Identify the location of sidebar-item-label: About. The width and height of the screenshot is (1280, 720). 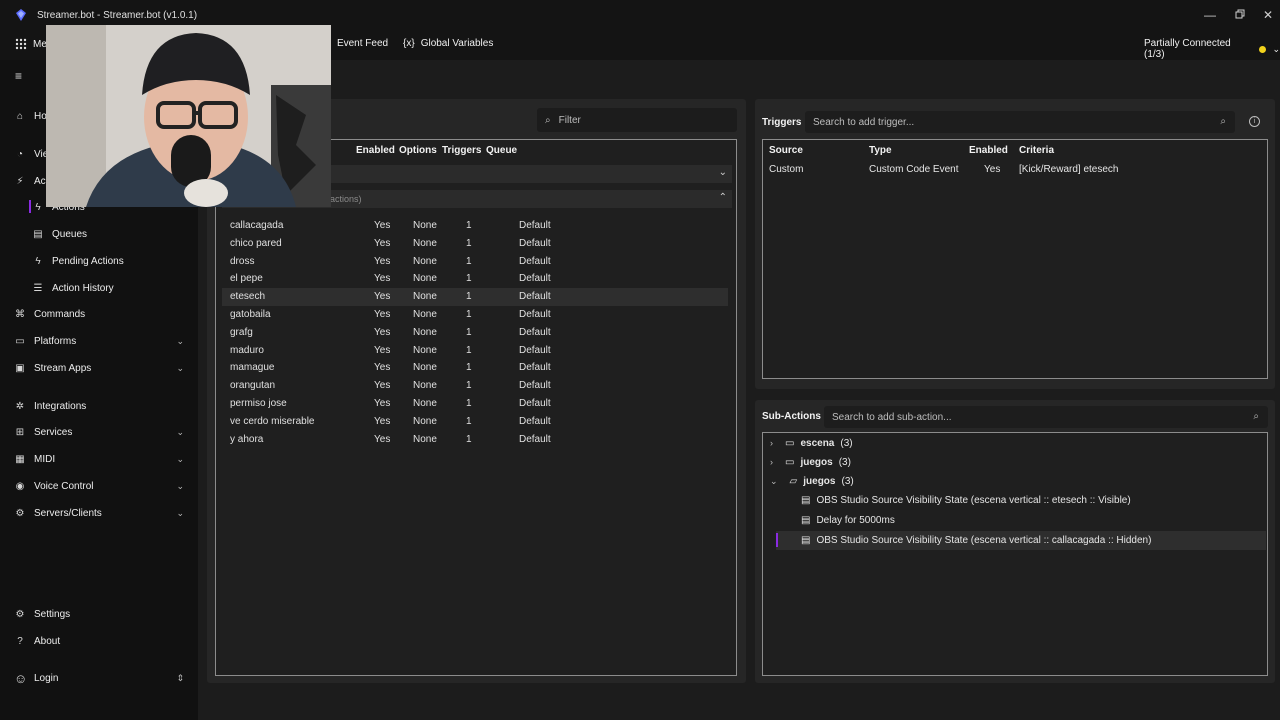
(47, 641).